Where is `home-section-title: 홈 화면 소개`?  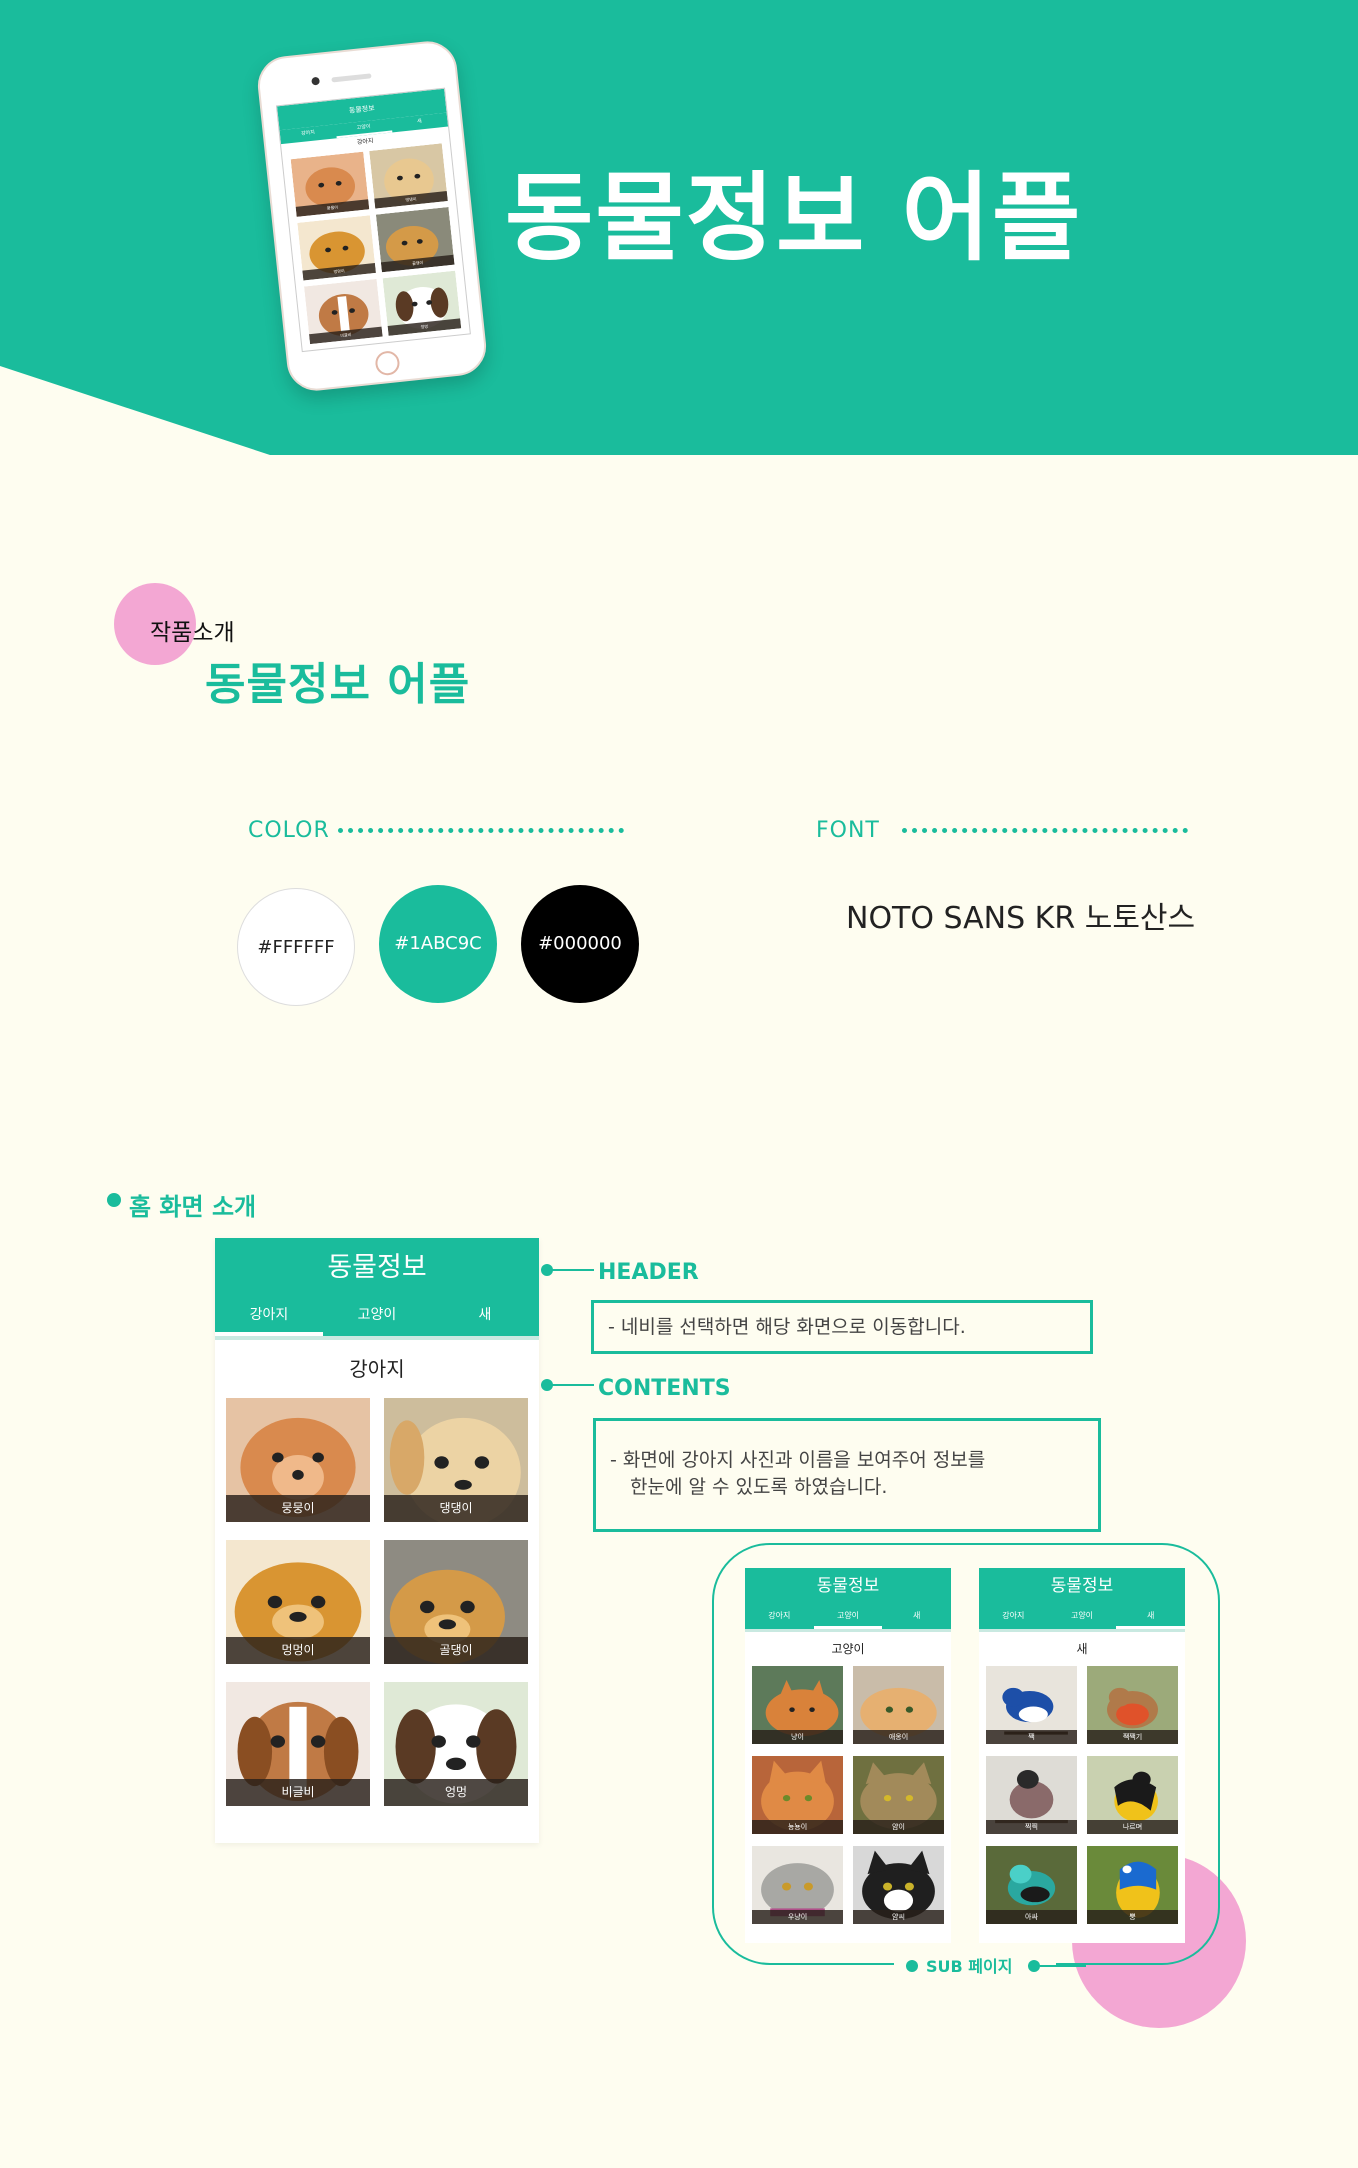 home-section-title: 홈 화면 소개 is located at coordinates (193, 1207).